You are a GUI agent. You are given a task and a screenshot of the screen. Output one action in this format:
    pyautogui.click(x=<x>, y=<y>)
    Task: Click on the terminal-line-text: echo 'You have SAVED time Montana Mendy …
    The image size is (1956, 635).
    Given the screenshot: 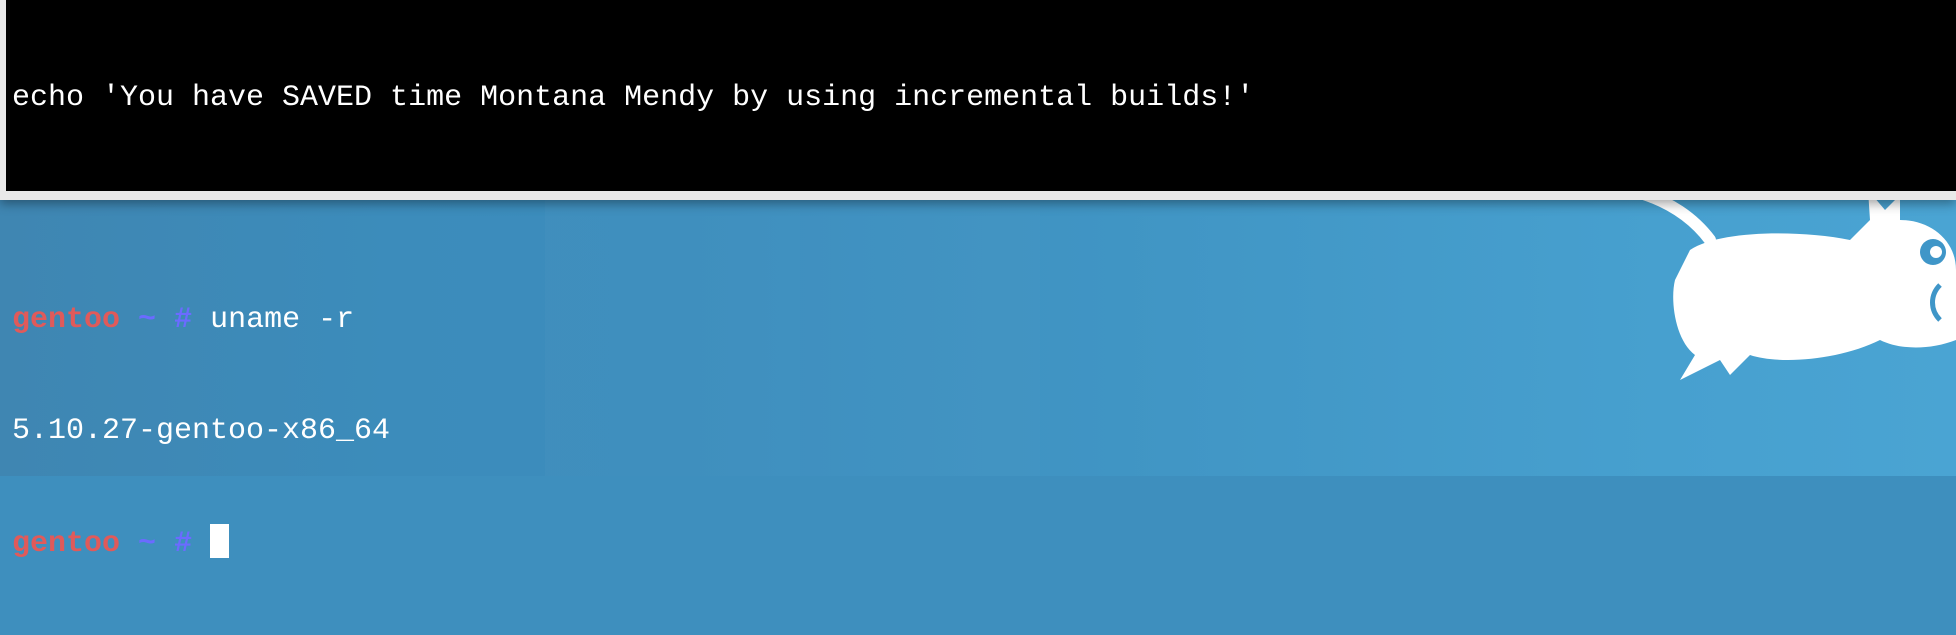 What is the action you would take?
    pyautogui.click(x=633, y=98)
    